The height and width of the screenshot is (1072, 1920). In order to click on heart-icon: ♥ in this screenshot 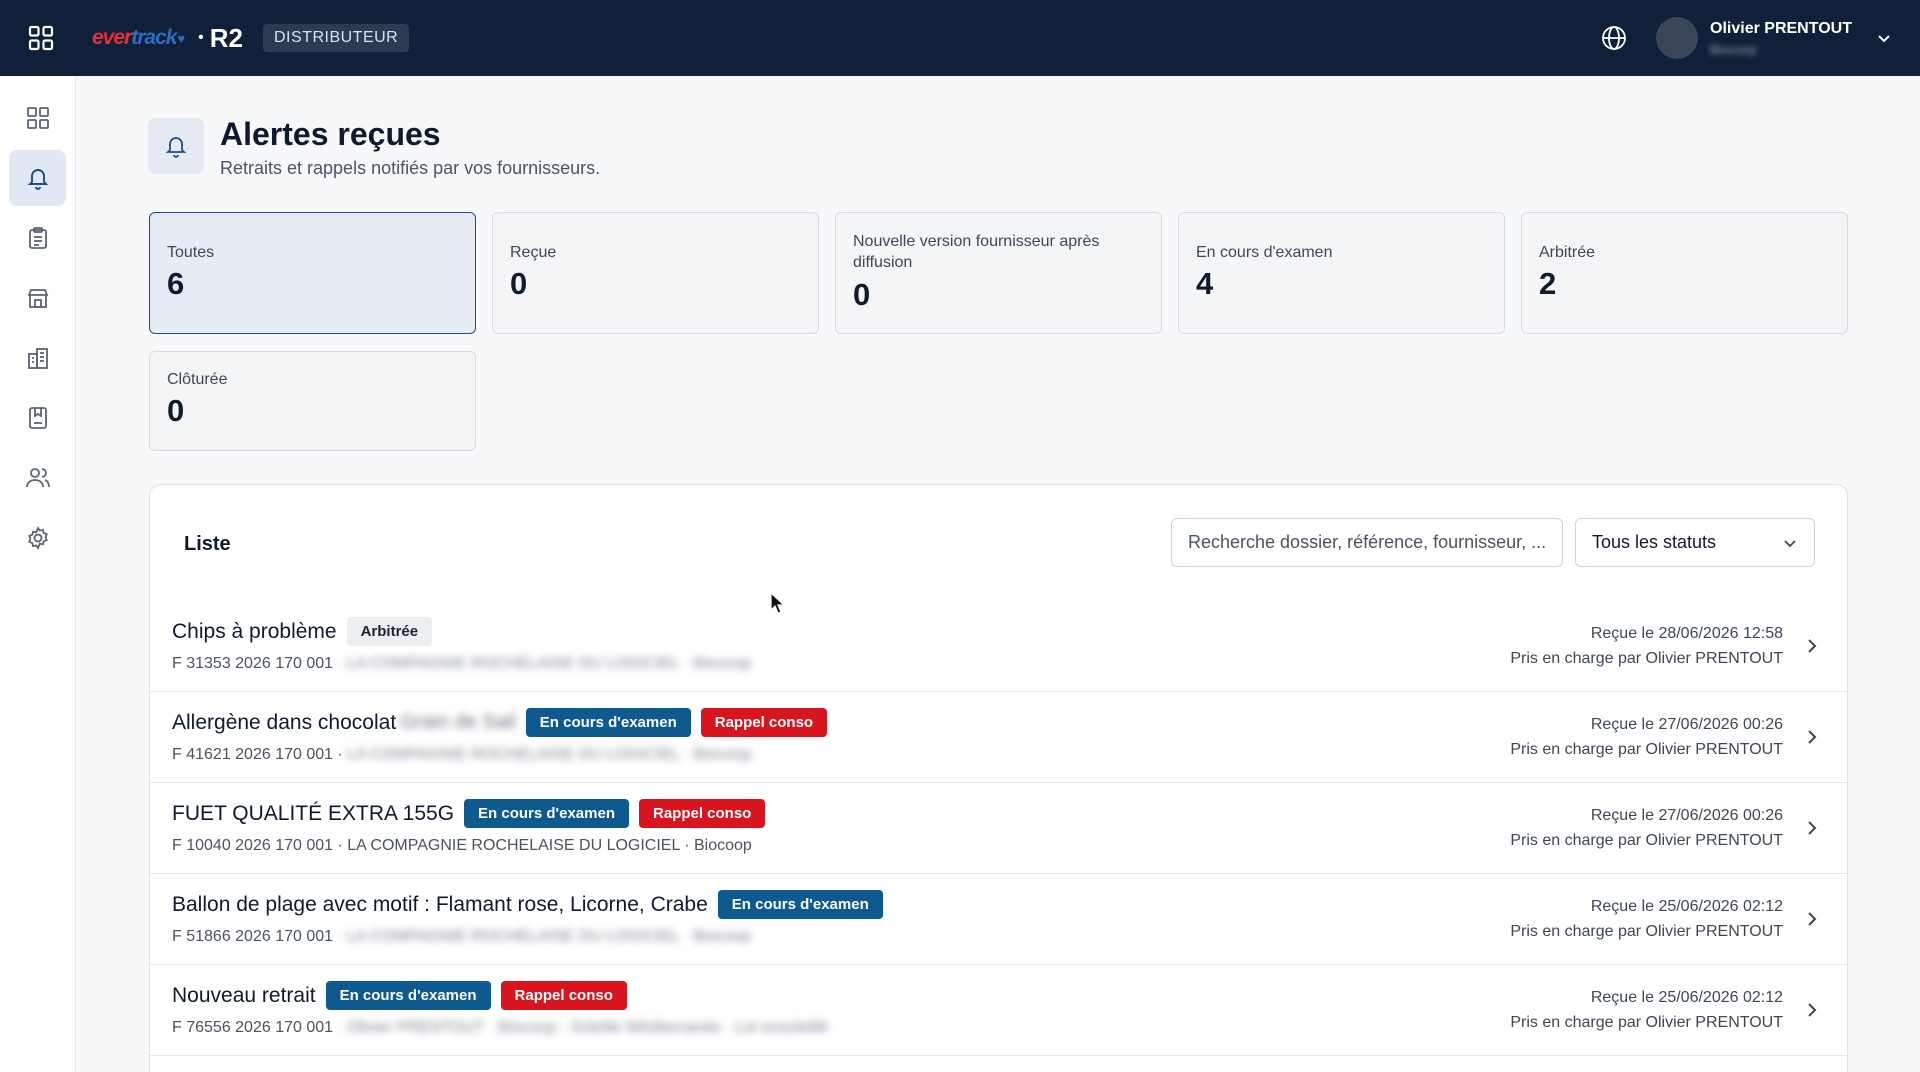, I will do `click(181, 38)`.